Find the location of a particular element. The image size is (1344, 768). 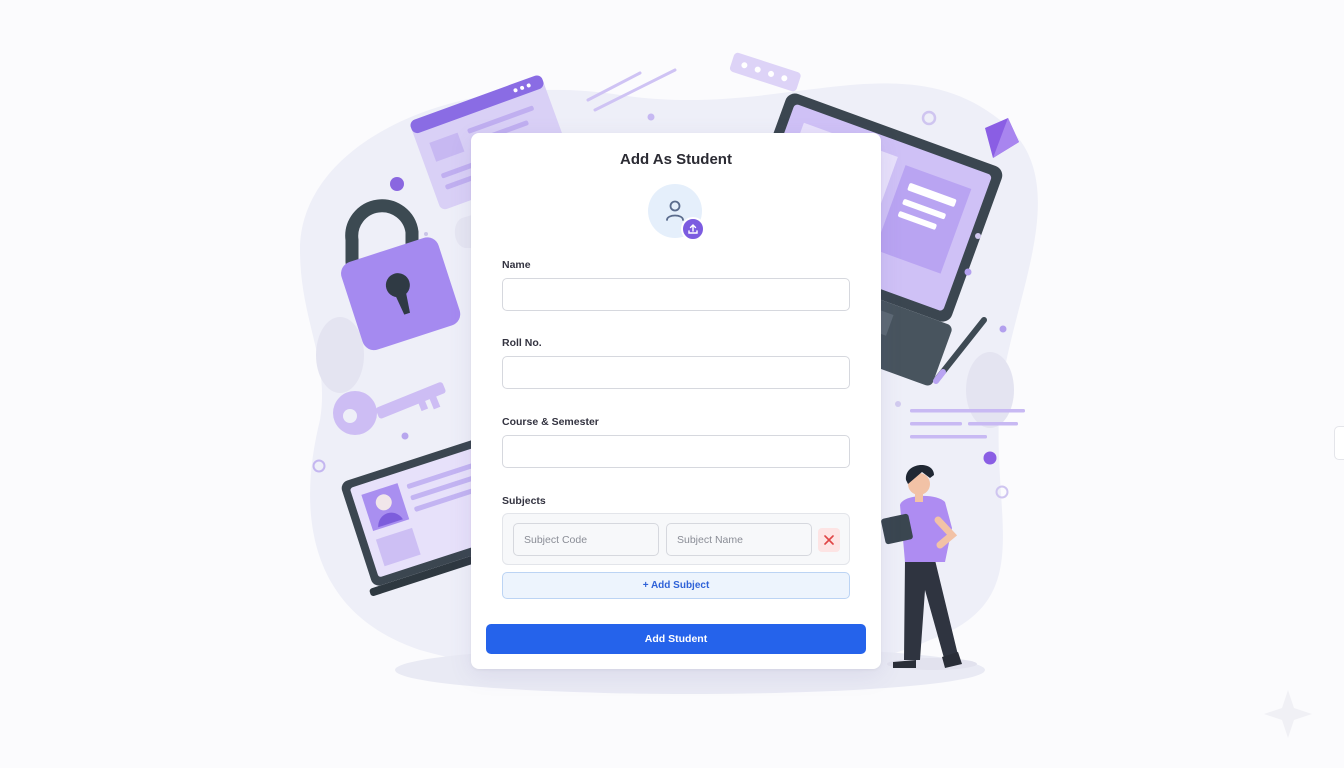

subject-name-input is located at coordinates (739, 539).